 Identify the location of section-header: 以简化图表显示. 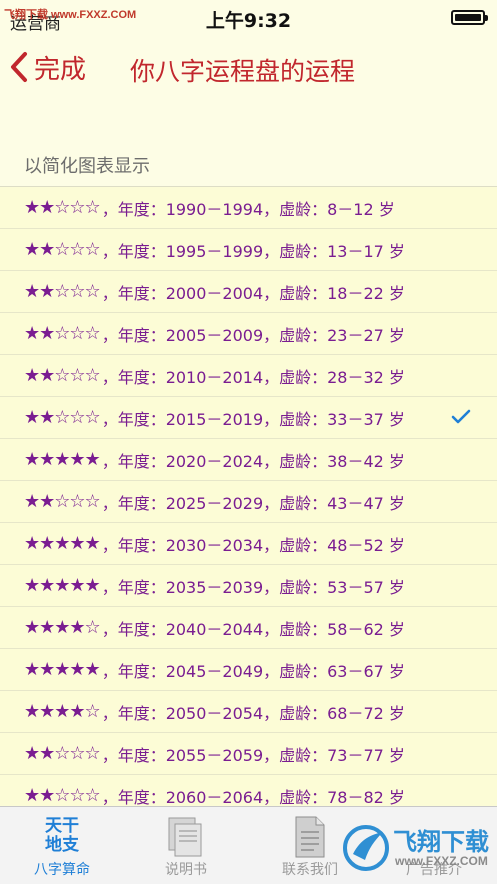
(248, 143).